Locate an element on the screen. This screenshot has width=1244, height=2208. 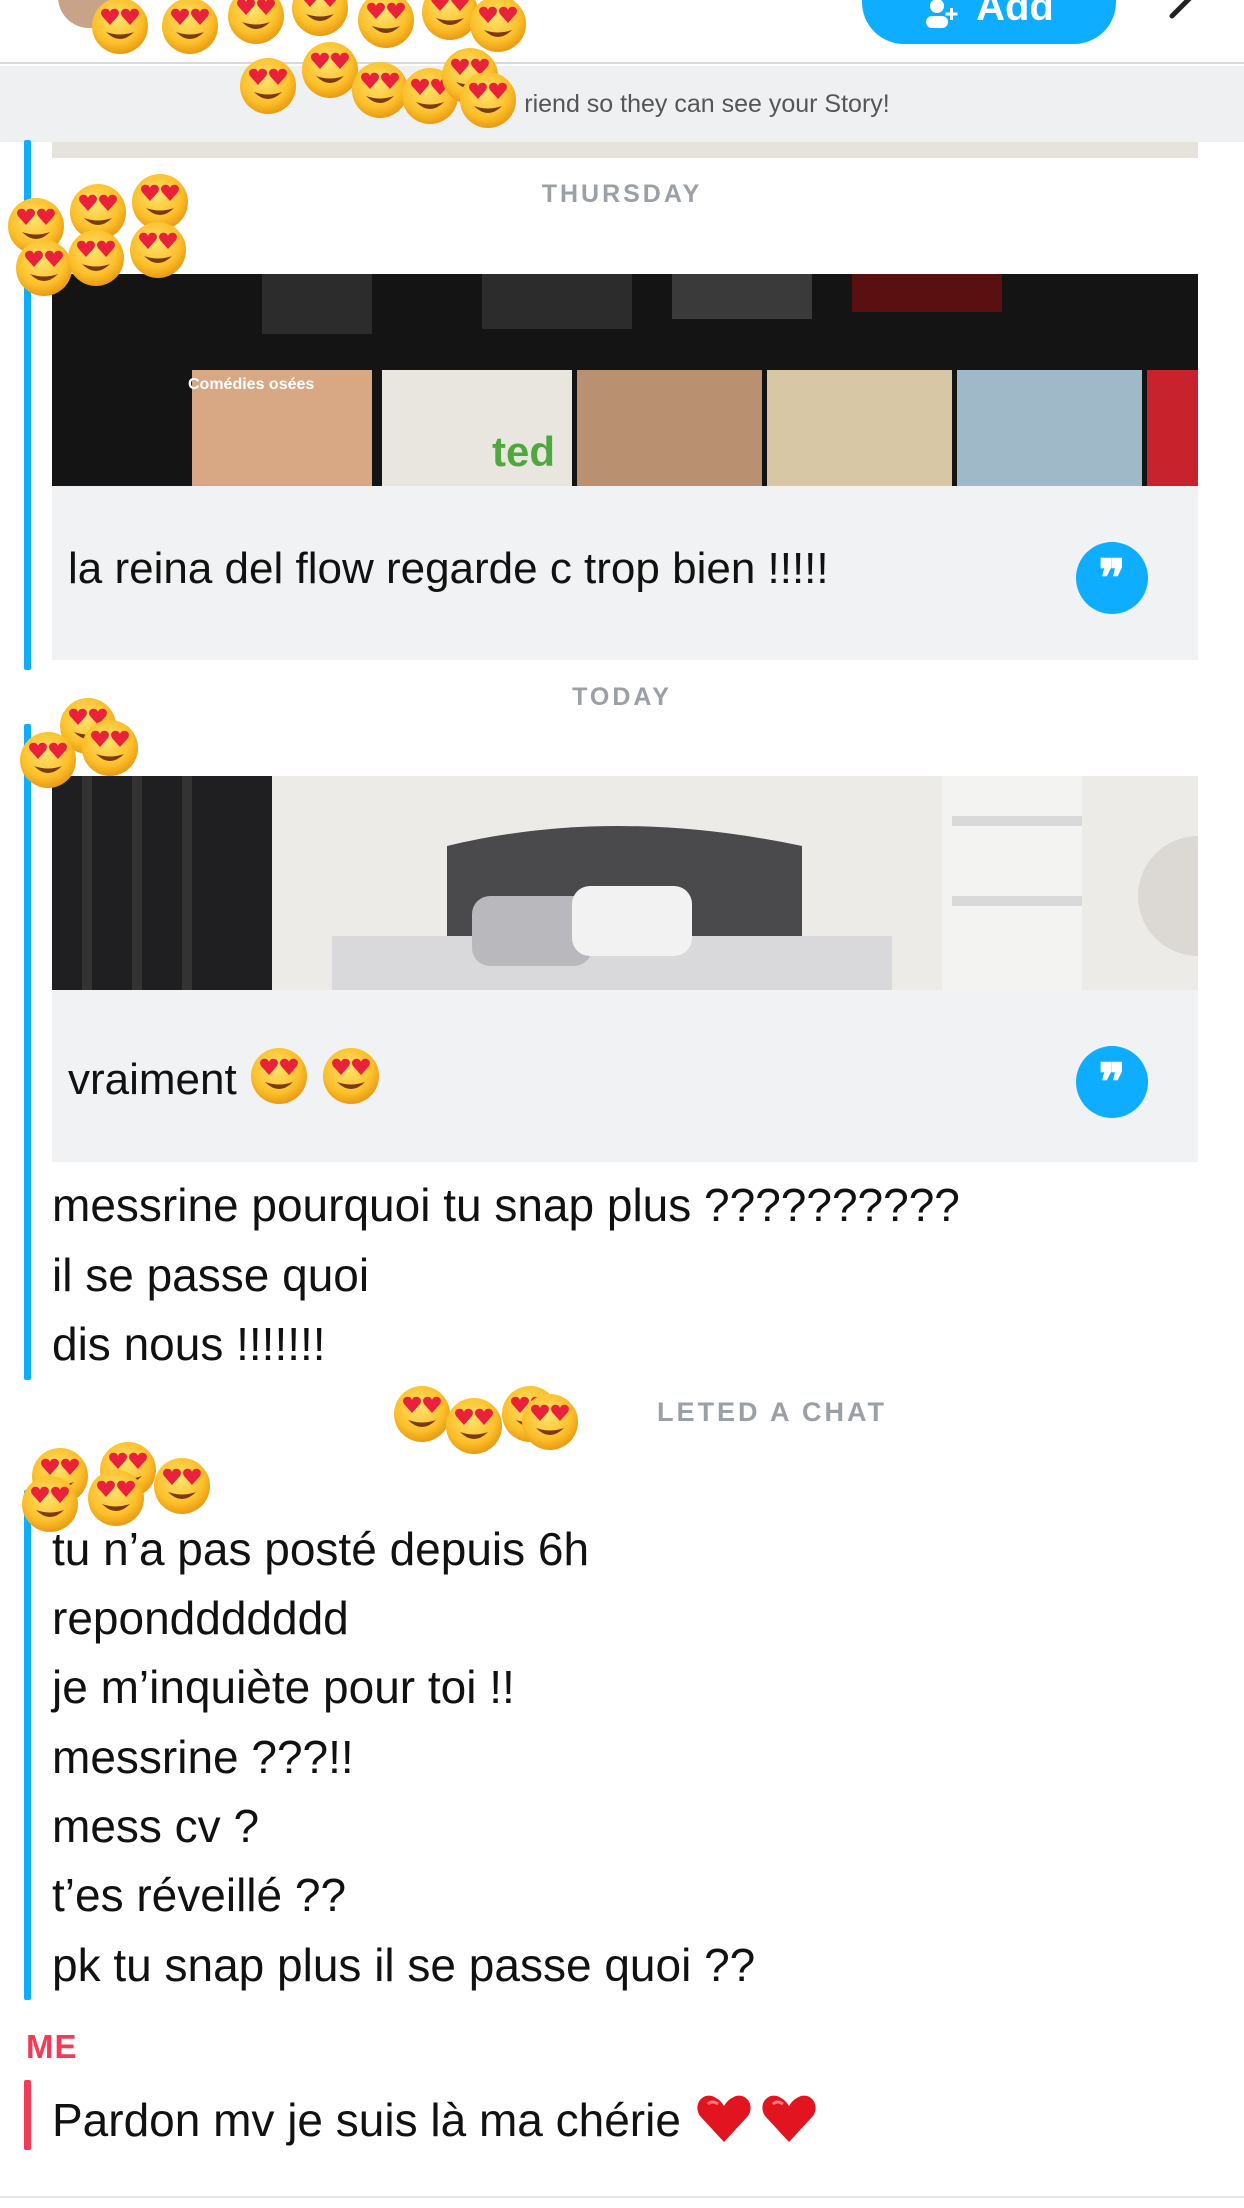
date-separator: TODAY is located at coordinates (622, 697).